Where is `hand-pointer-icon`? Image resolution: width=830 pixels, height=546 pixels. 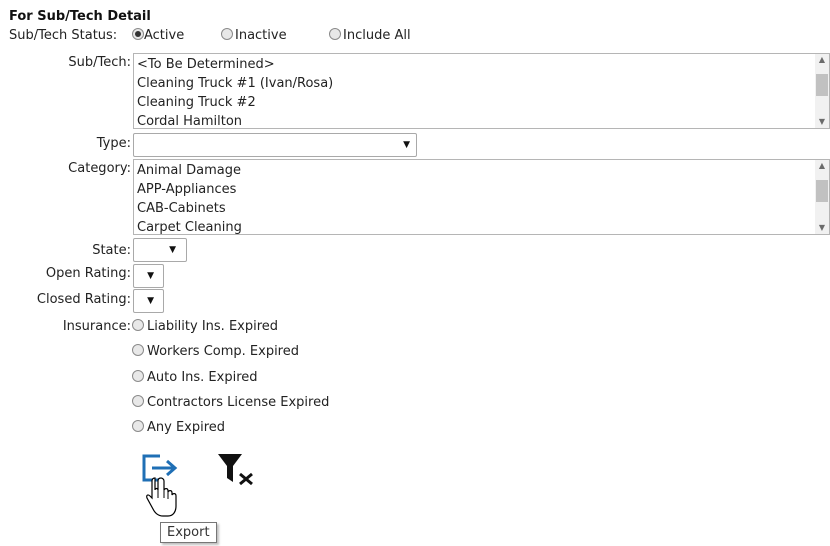
hand-pointer-icon is located at coordinates (162, 498).